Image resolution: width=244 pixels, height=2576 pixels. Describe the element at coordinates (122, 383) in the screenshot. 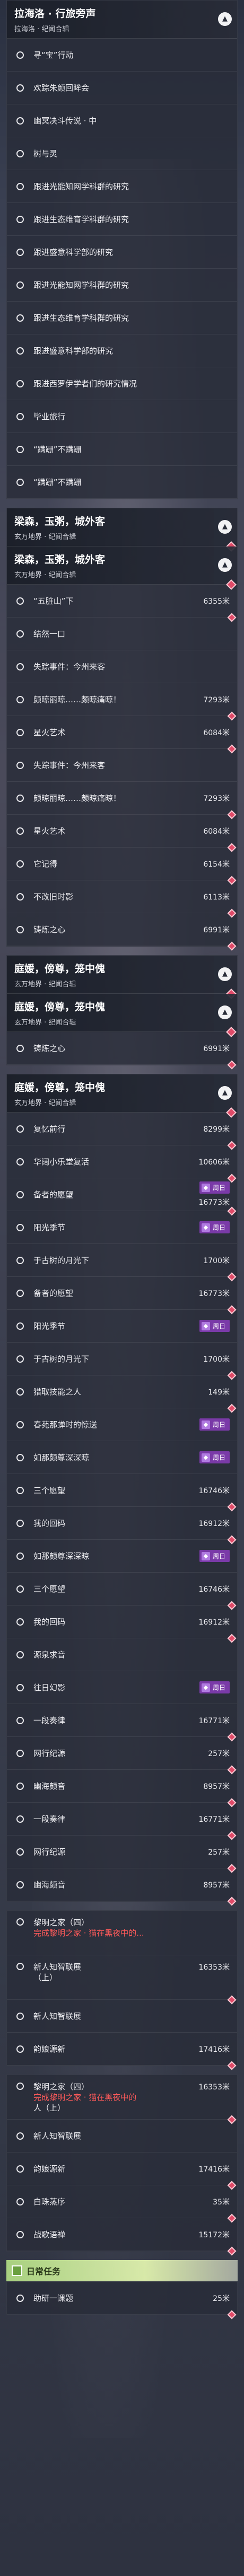

I see `quest-item: 跟进西罗伊学者们的研究情况` at that location.